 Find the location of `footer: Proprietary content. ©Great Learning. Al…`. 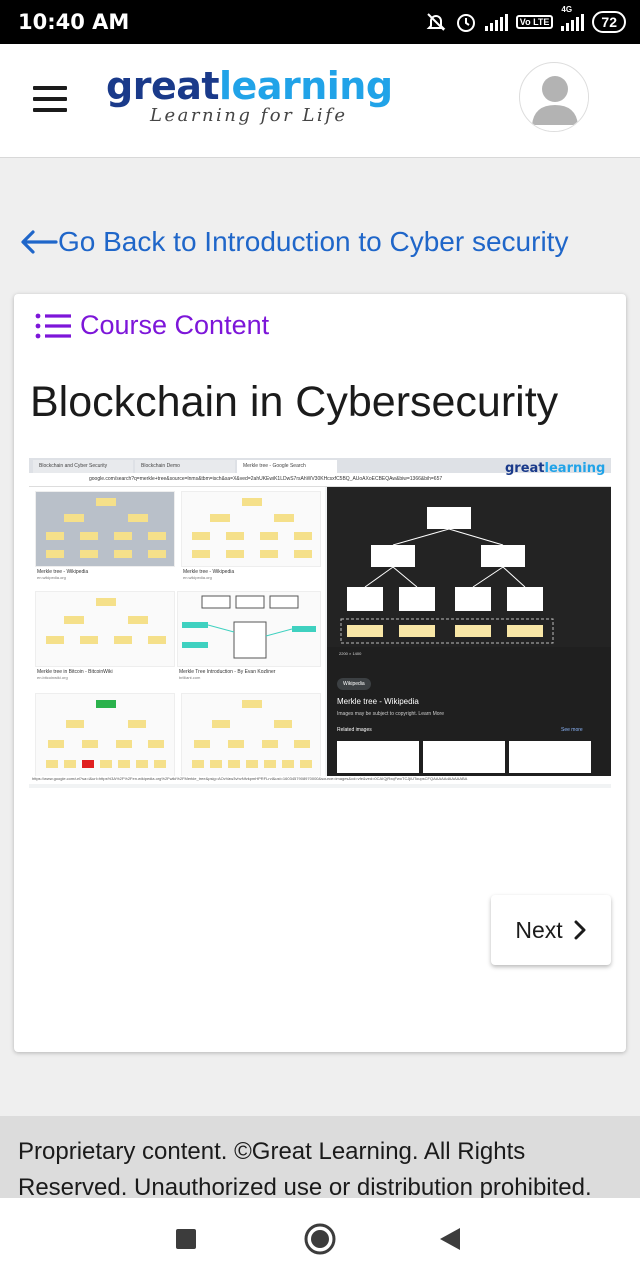

footer: Proprietary content. ©Great Learning. Al… is located at coordinates (320, 1157).